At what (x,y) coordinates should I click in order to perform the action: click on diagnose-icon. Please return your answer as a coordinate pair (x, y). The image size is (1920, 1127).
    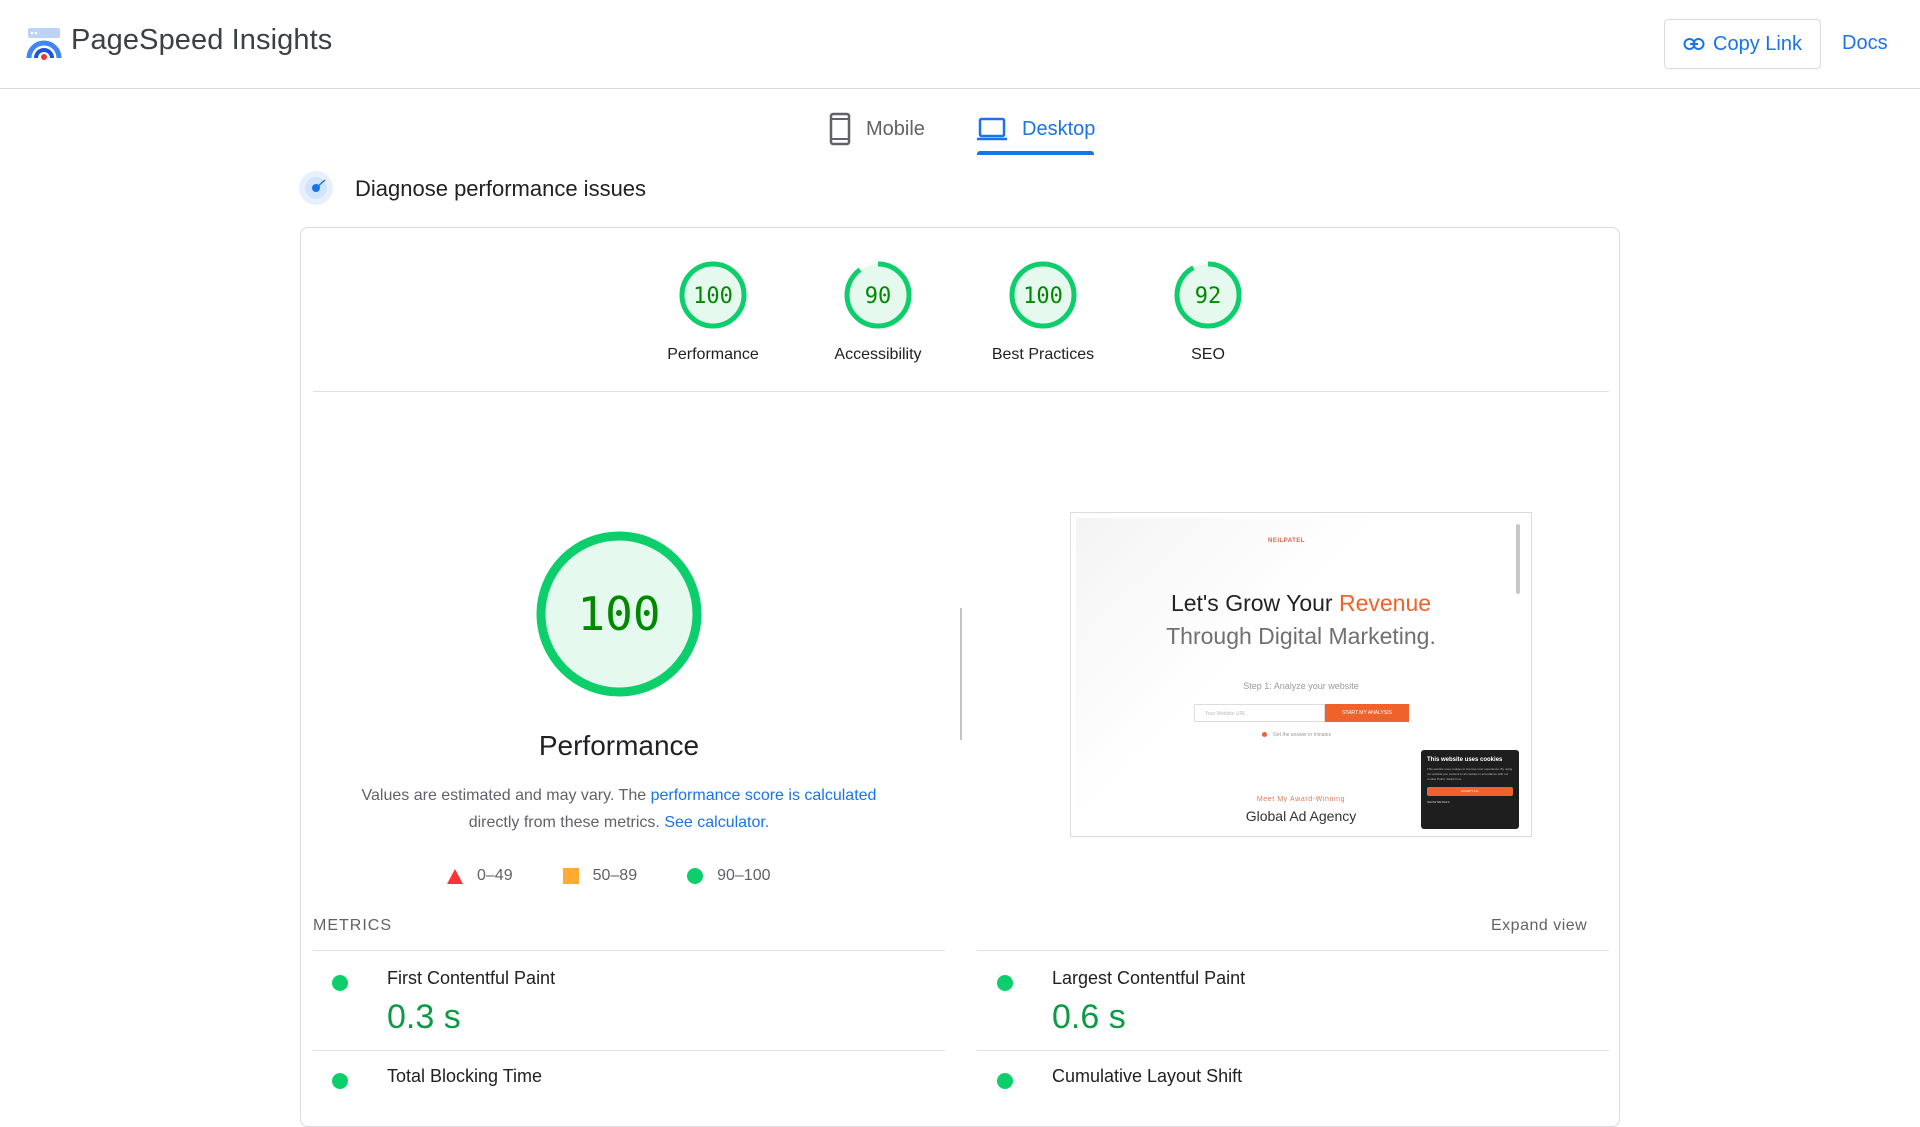
    Looking at the image, I should click on (316, 188).